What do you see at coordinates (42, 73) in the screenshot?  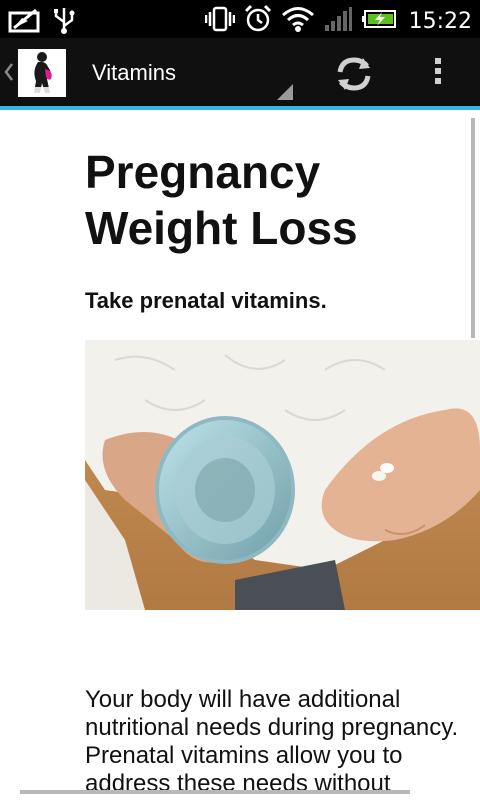 I see `app-logo` at bounding box center [42, 73].